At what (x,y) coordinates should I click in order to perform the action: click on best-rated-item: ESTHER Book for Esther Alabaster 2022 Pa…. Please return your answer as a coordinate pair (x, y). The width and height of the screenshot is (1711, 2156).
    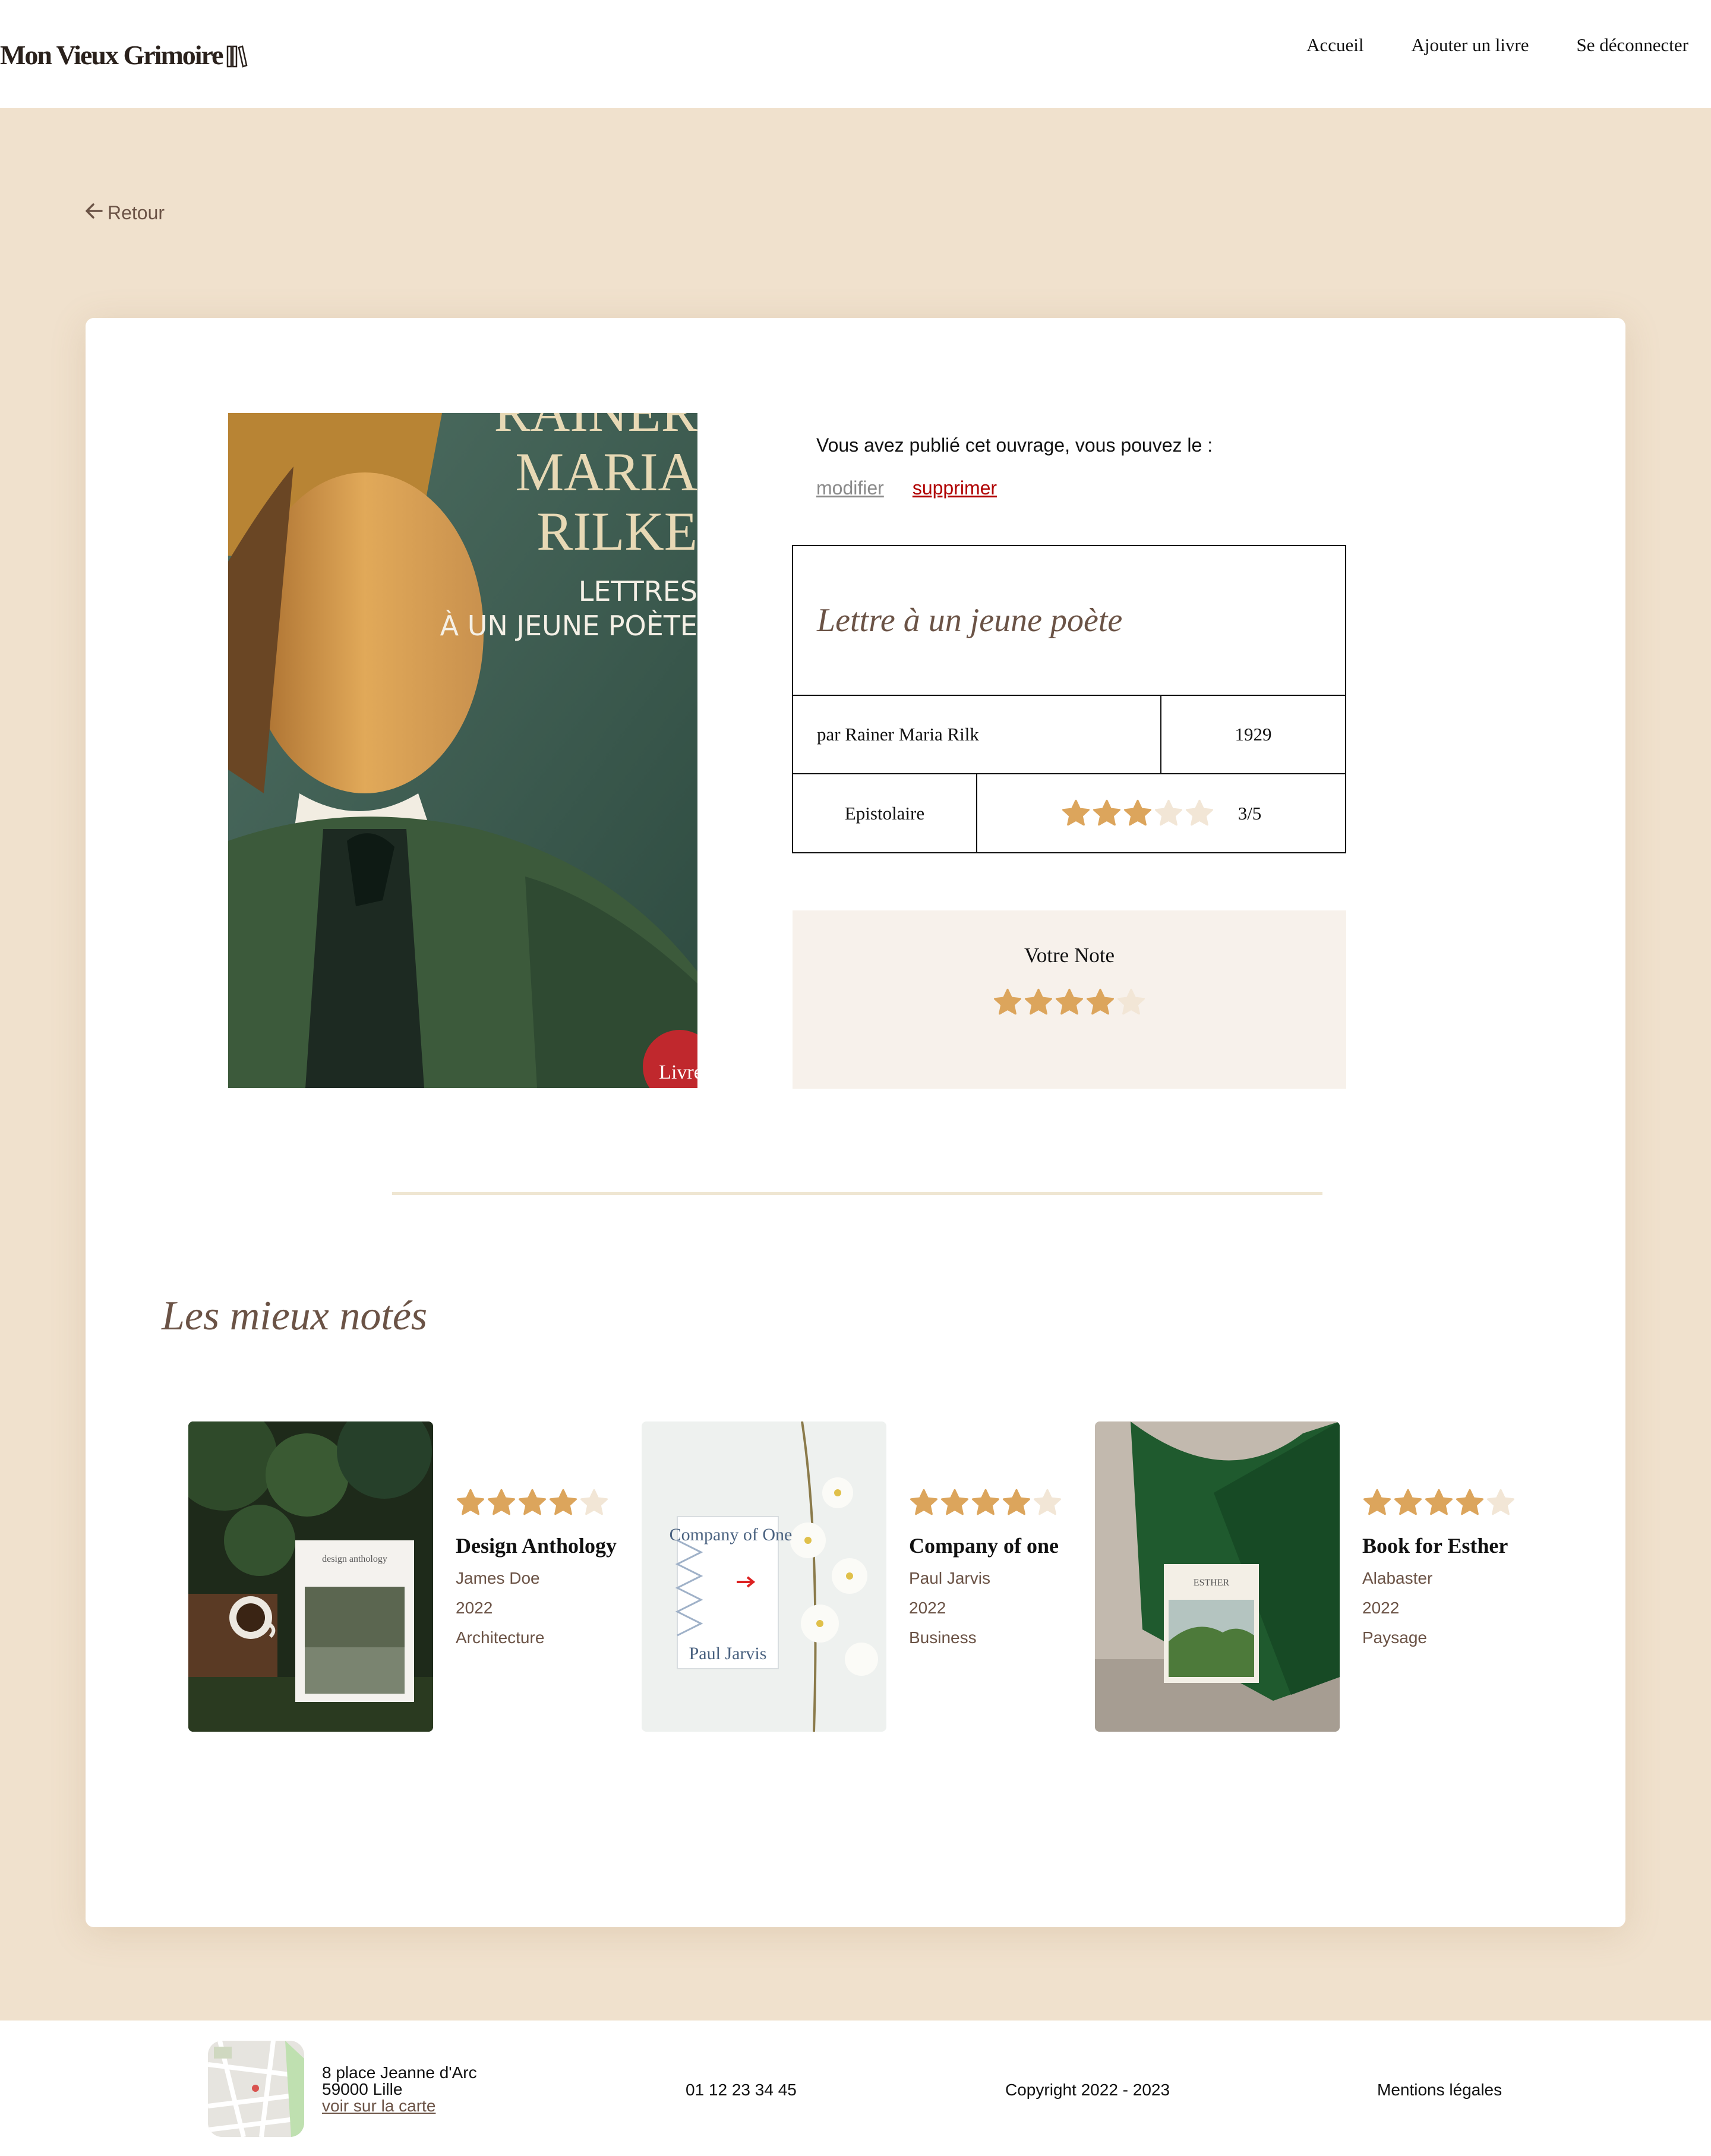
    Looking at the image, I should click on (1309, 1576).